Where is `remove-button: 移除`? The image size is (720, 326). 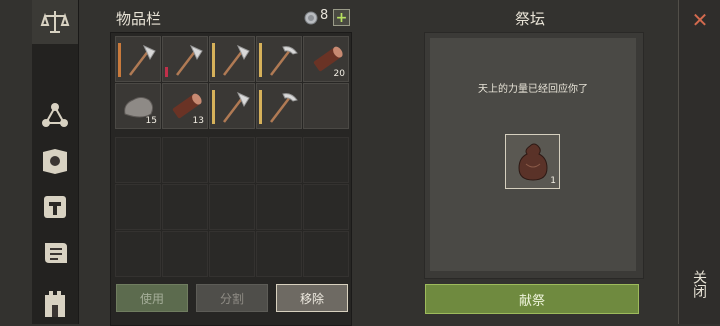 remove-button: 移除 is located at coordinates (312, 298).